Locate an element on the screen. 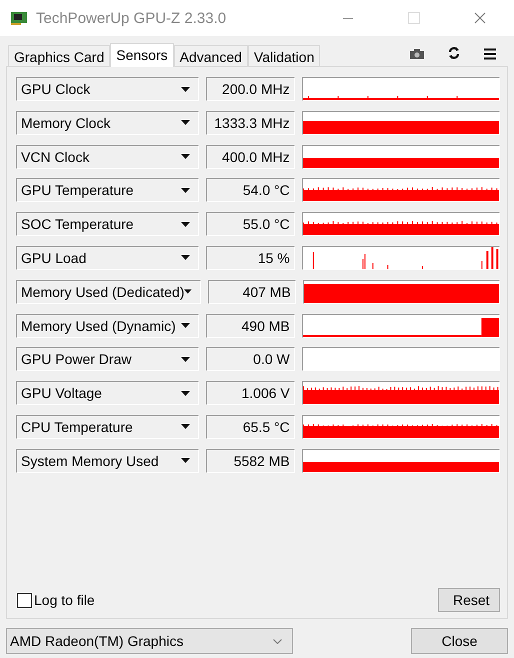  sensor-reading: 200.0 MHz is located at coordinates (250, 89).